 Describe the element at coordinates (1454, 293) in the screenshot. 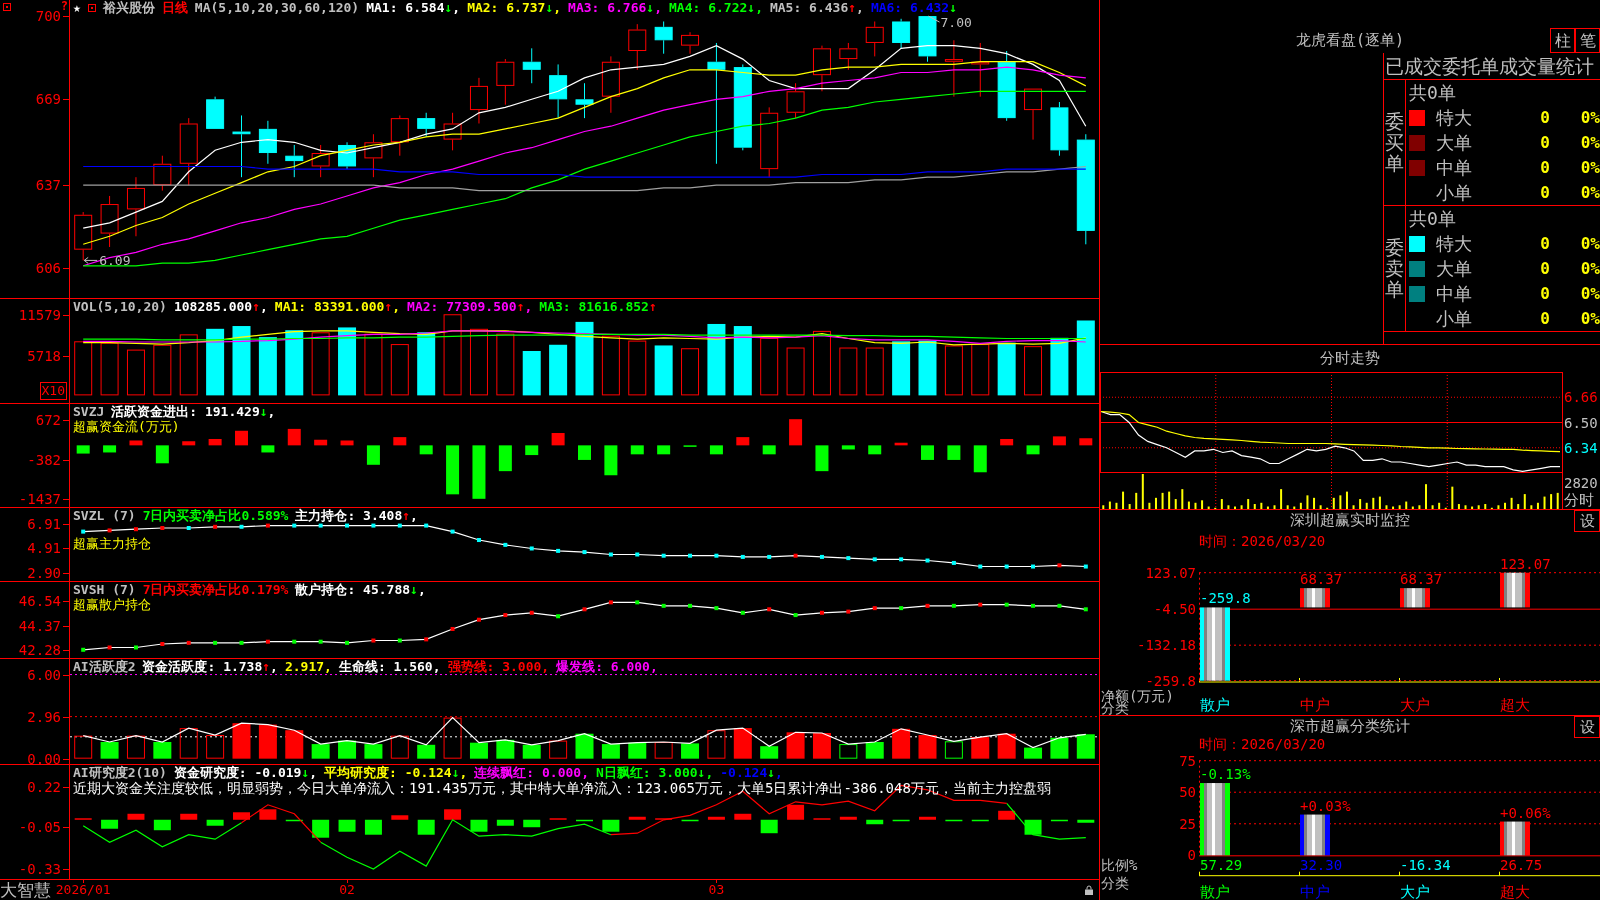

I see `order-size-label: 中单` at that location.